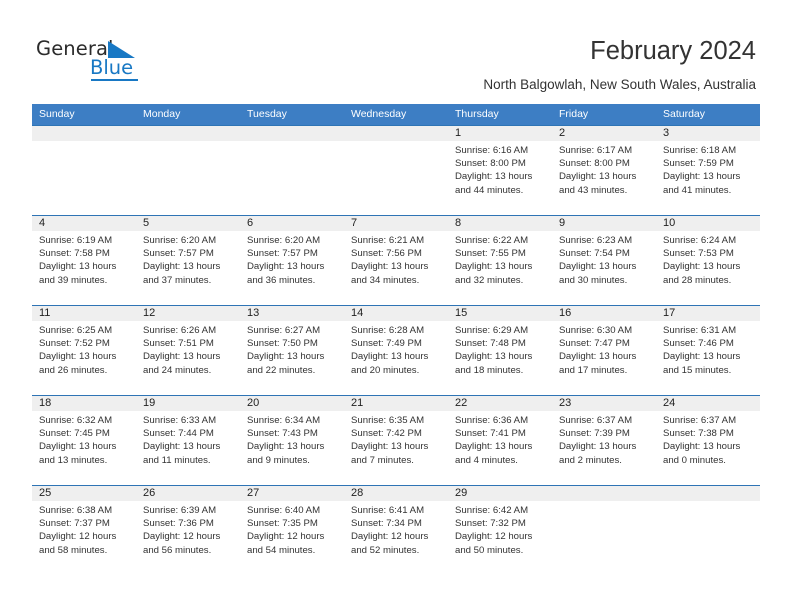 This screenshot has width=792, height=612. Describe the element at coordinates (490, 434) in the screenshot. I see `sunset-text: Sunset: 7:41 PM` at that location.